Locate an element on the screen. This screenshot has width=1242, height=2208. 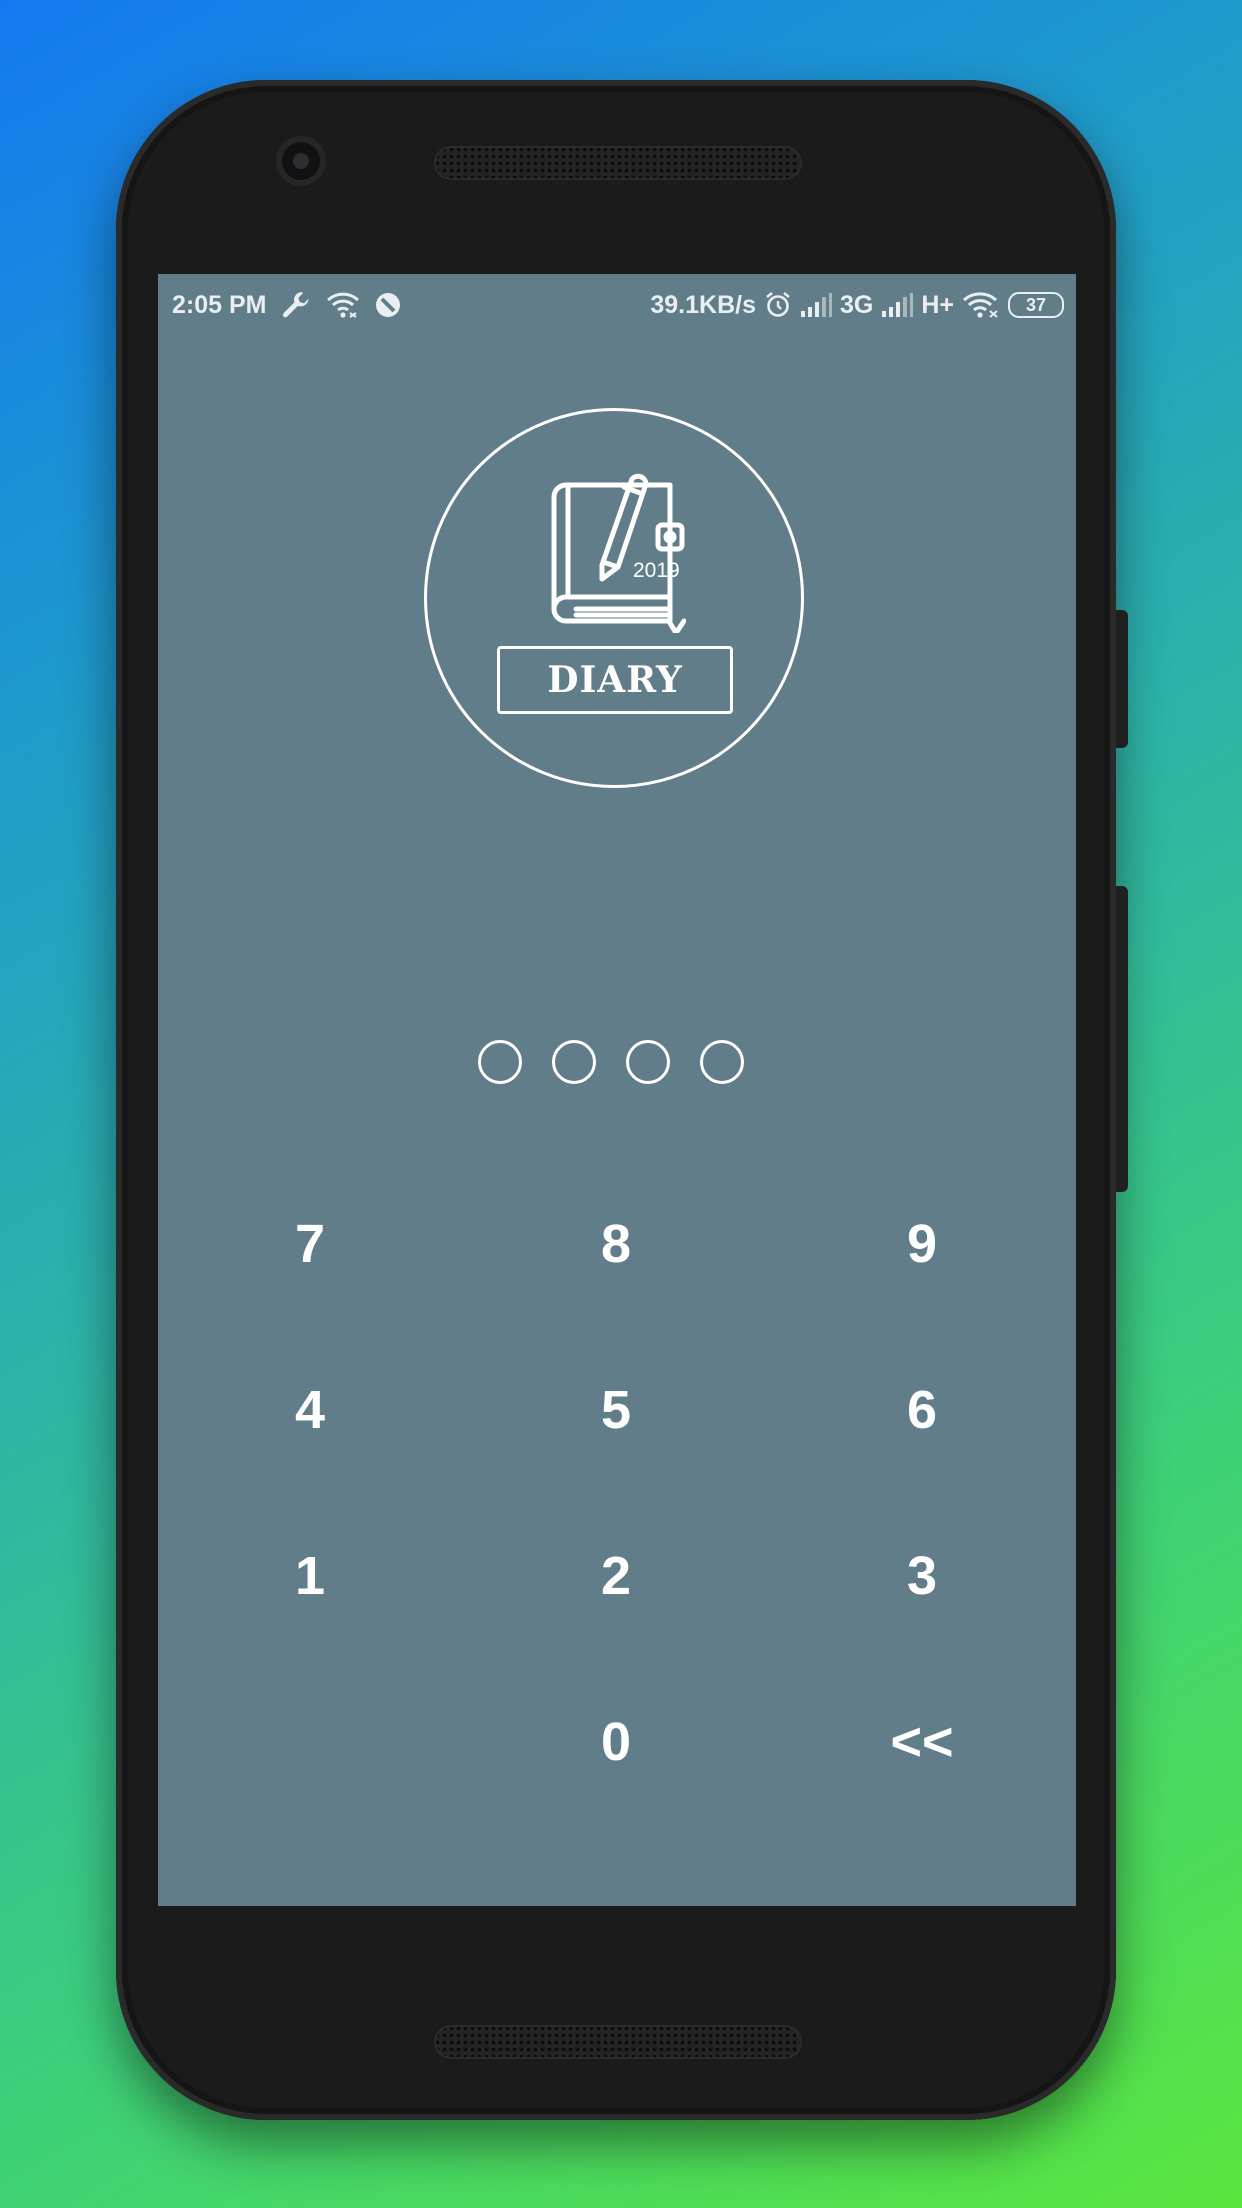
status-time: 2:05 PM is located at coordinates (219, 304).